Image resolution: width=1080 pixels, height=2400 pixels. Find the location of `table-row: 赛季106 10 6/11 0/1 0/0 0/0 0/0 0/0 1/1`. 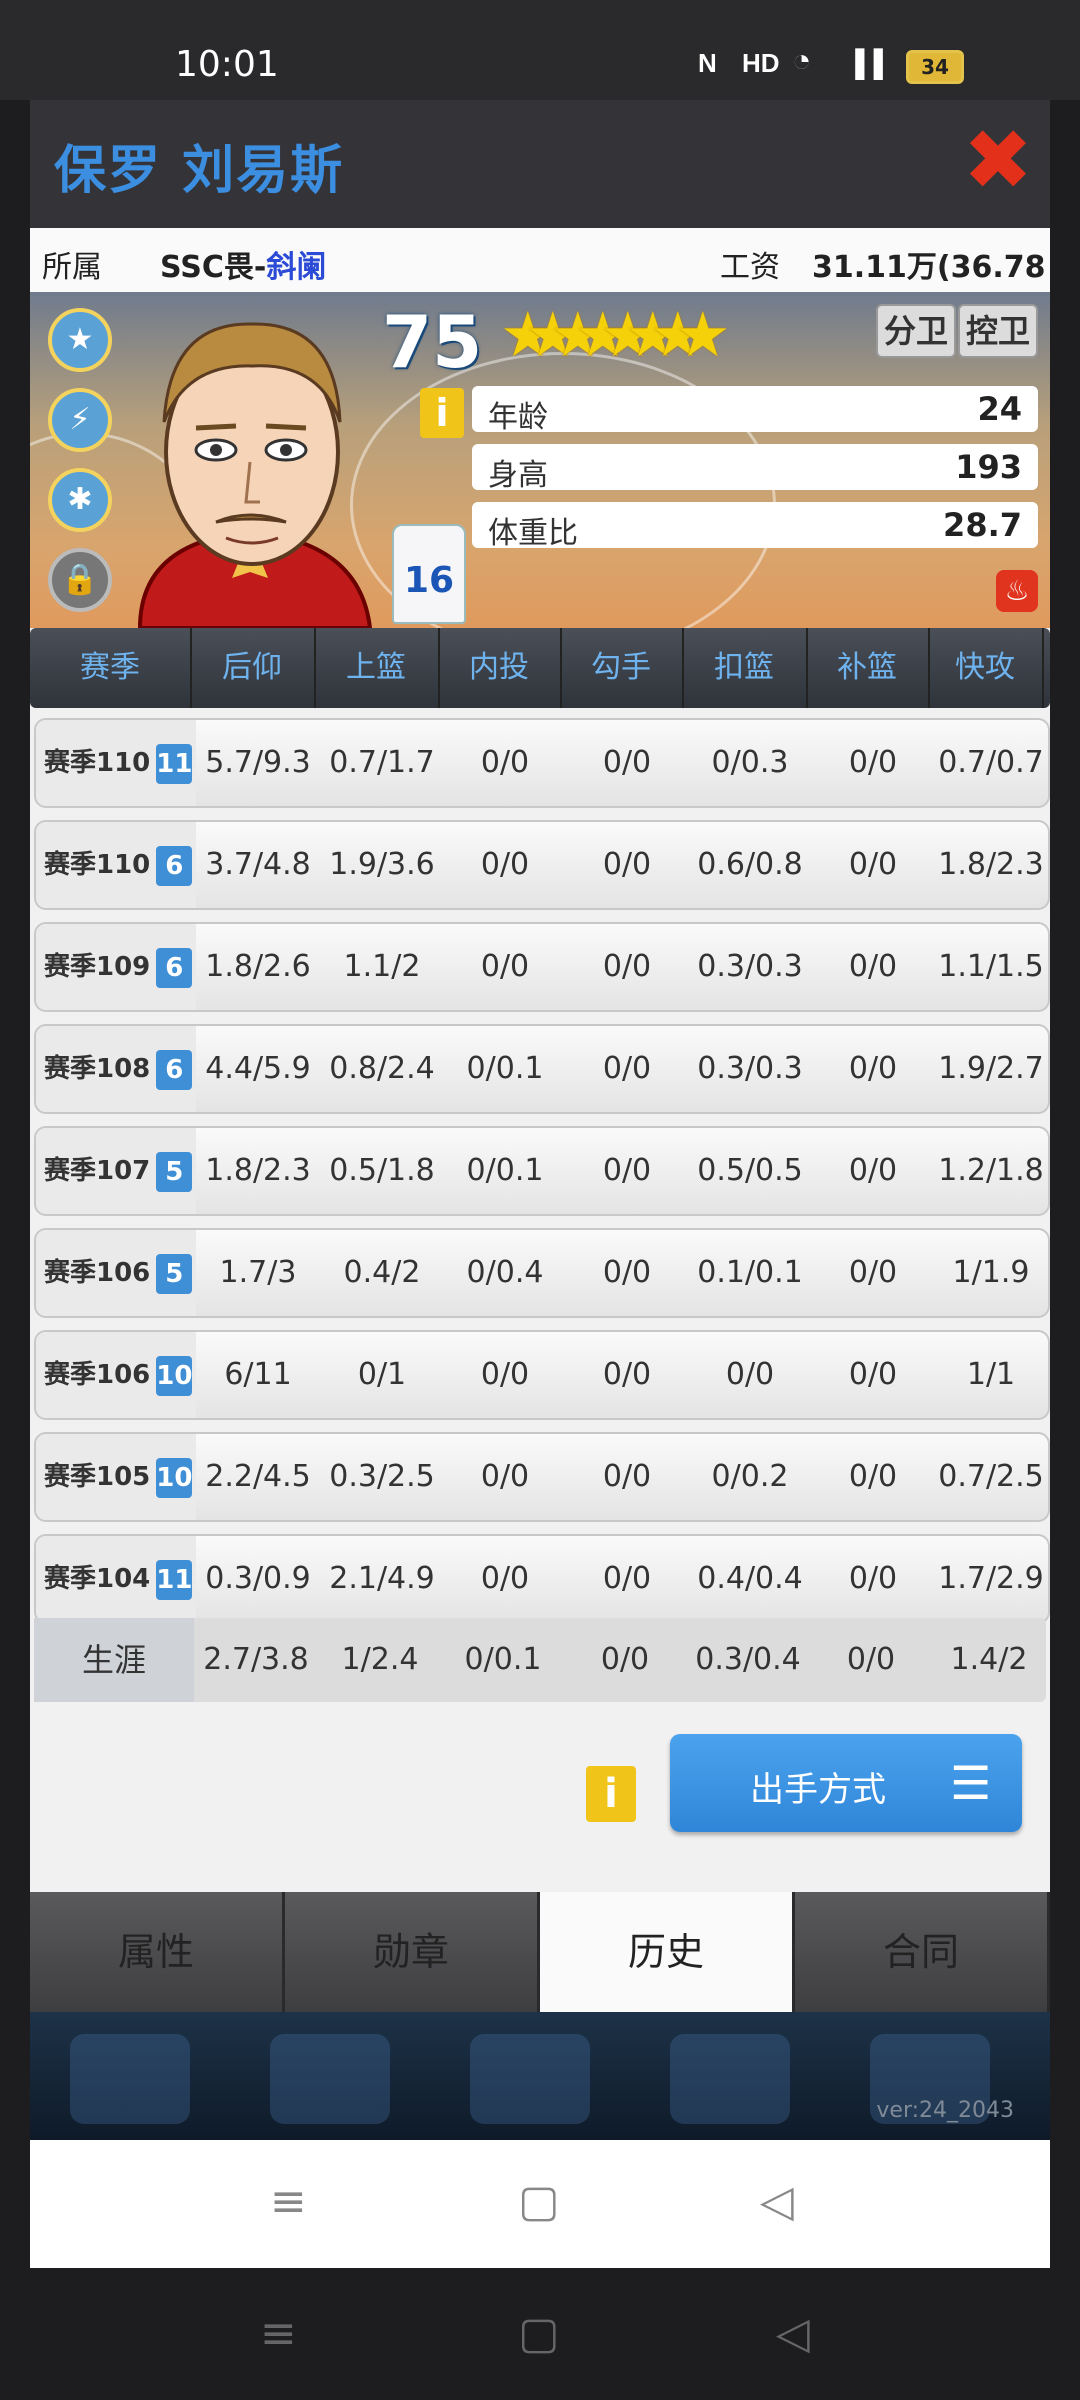

table-row: 赛季106 10 6/11 0/1 0/0 0/0 0/0 0/0 1/1 is located at coordinates (542, 1375).